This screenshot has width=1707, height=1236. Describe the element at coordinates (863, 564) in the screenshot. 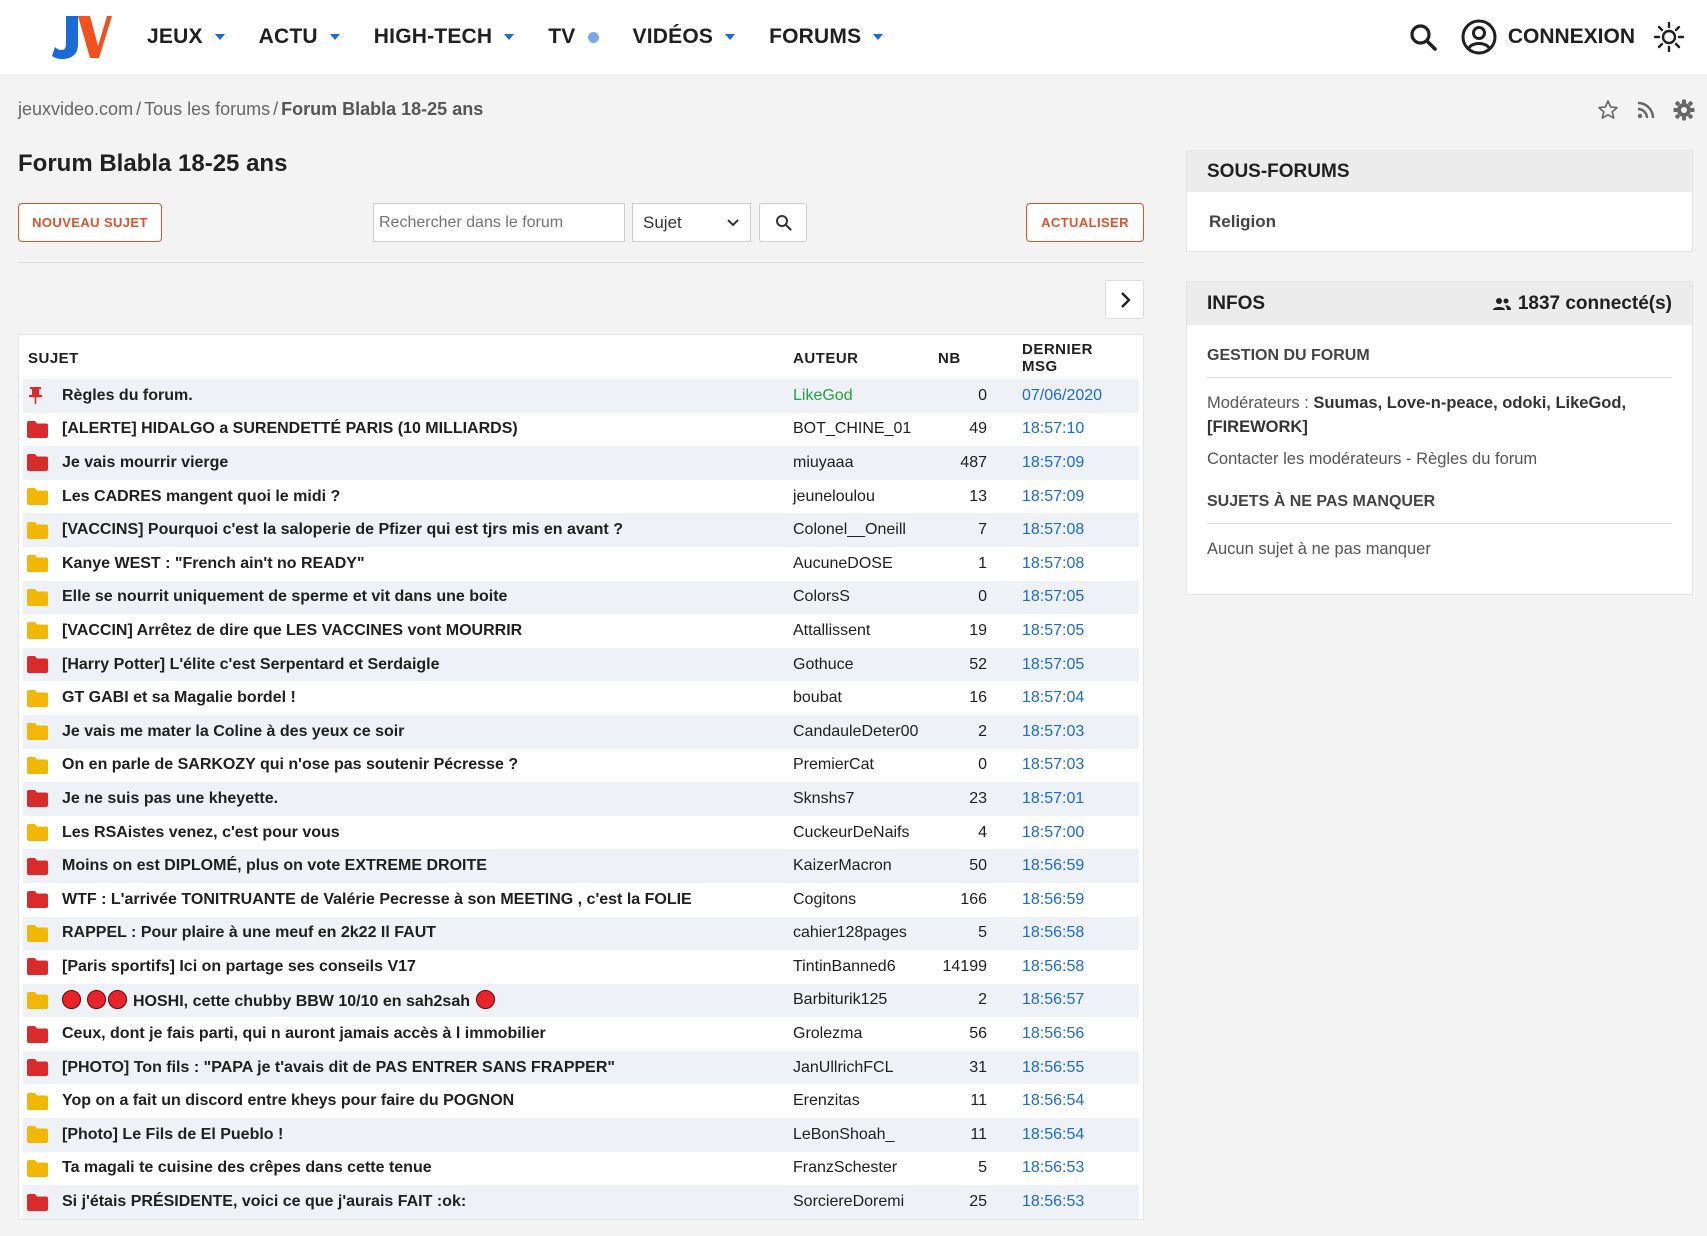

I see `cell-author: AucuneDOSE` at that location.